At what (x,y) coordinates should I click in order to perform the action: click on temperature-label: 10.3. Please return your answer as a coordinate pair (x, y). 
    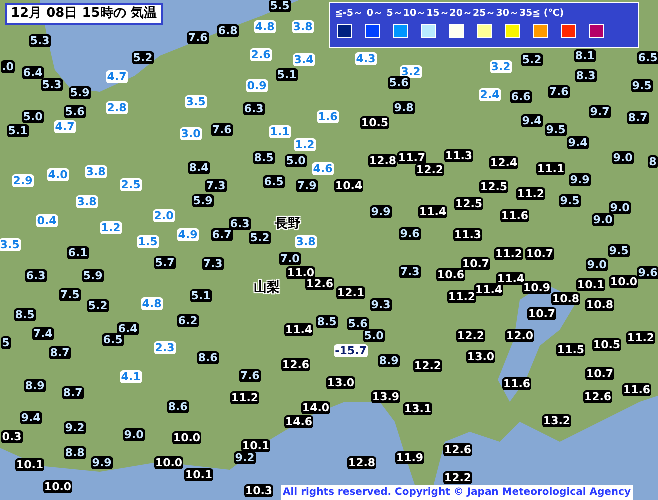
    Looking at the image, I should click on (259, 491).